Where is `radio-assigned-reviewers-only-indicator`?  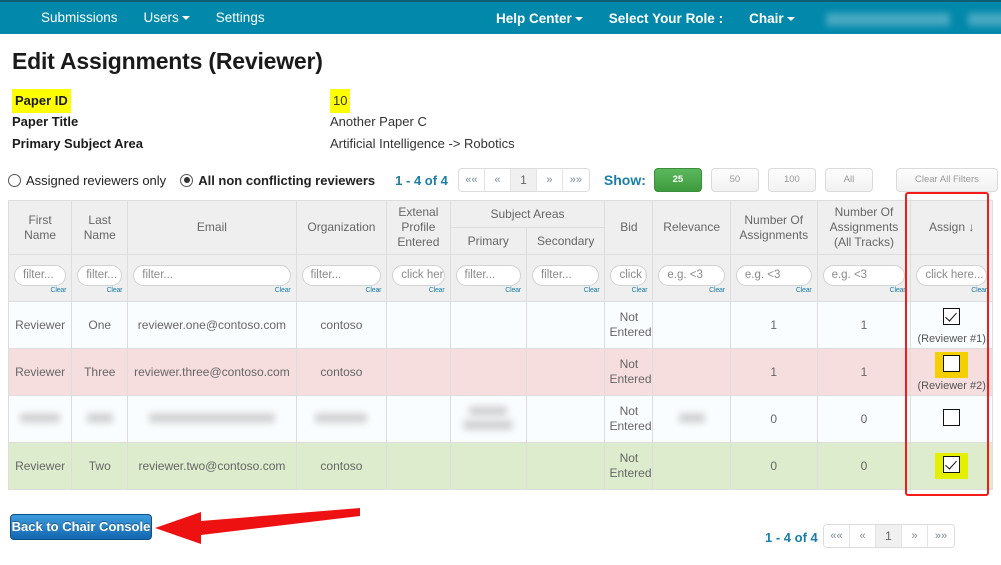 radio-assigned-reviewers-only-indicator is located at coordinates (14, 180).